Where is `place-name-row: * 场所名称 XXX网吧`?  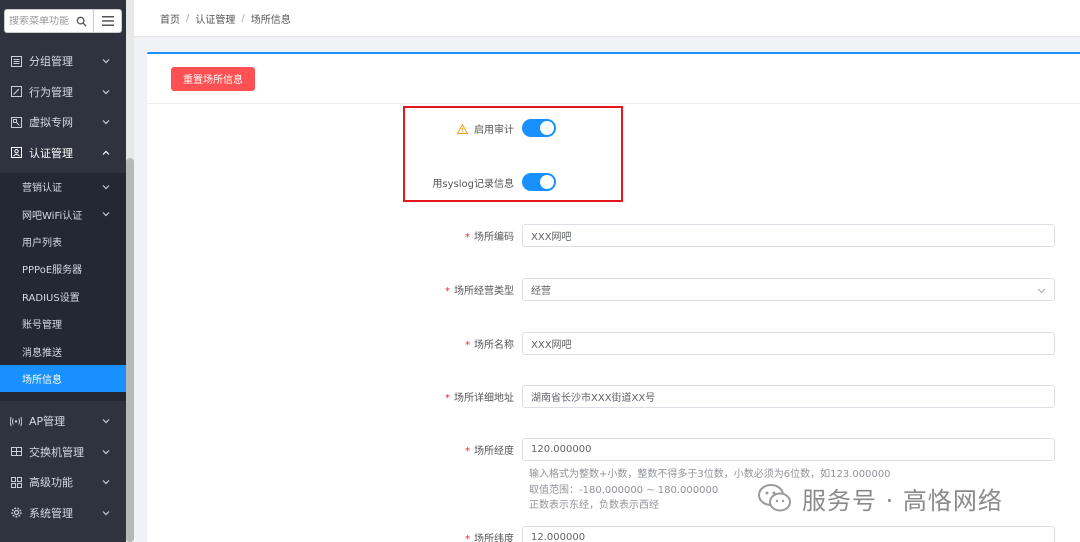 place-name-row: * 场所名称 XXX网吧 is located at coordinates (613, 343).